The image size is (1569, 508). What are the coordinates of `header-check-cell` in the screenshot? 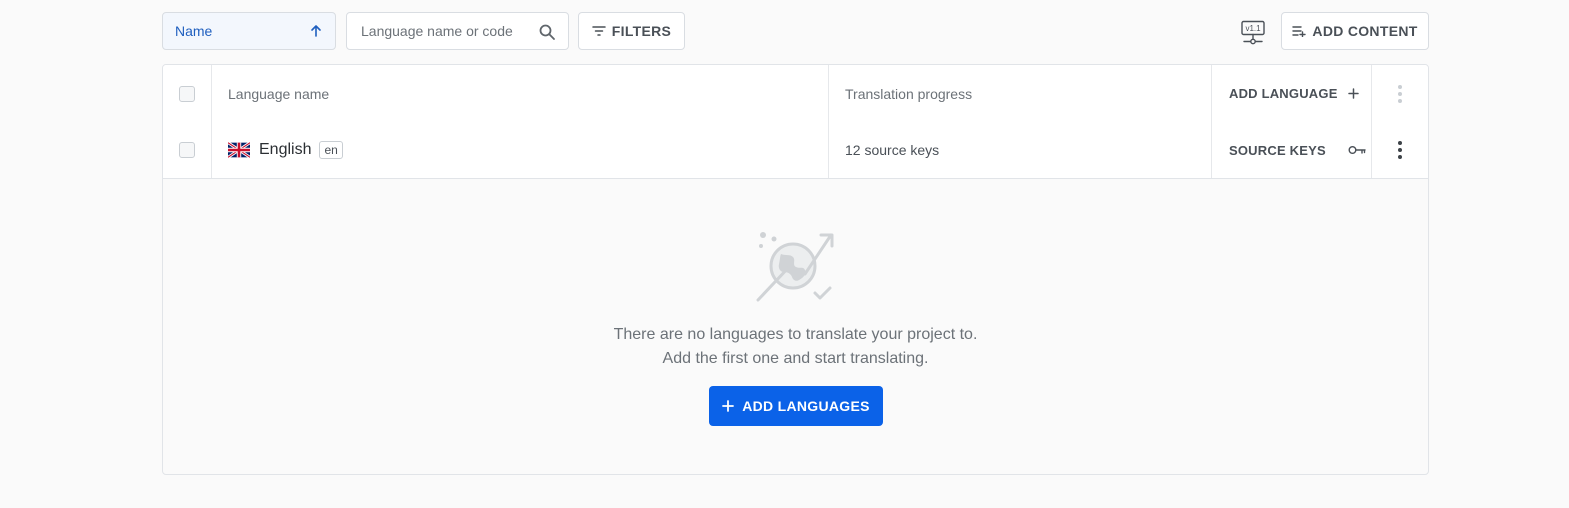 It's located at (187, 93).